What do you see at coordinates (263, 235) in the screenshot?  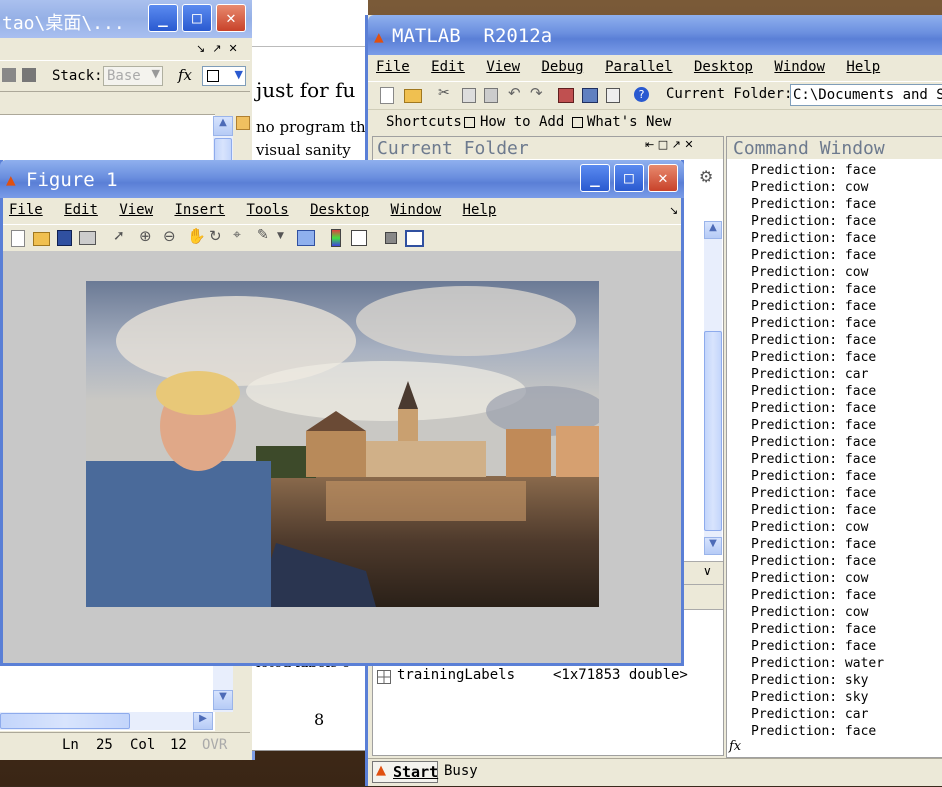 I see `brush-icon: ✎` at bounding box center [263, 235].